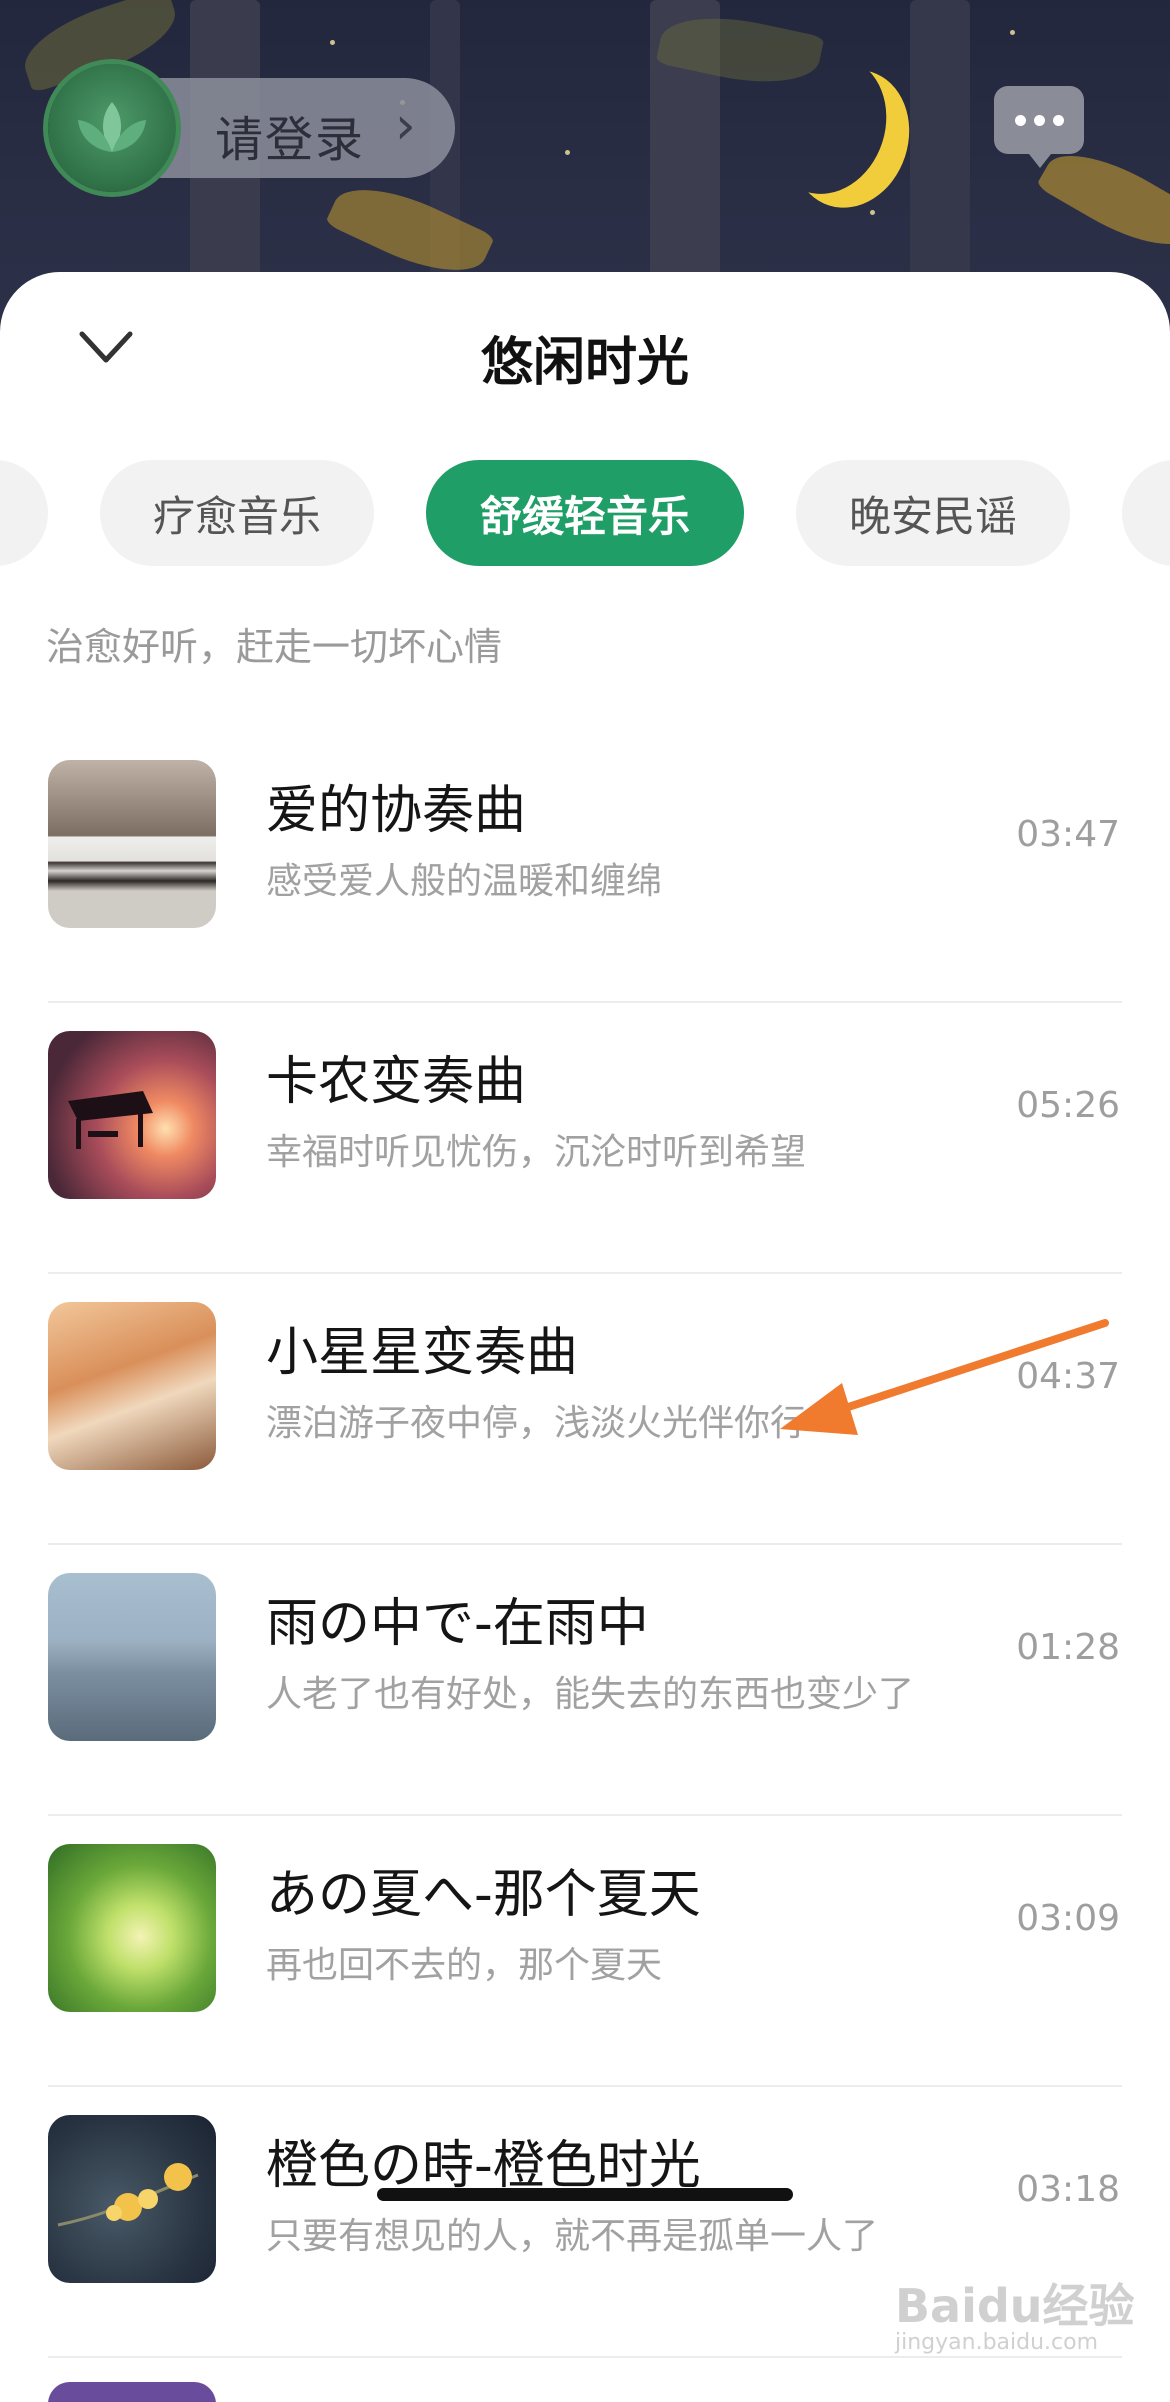  What do you see at coordinates (396, 1082) in the screenshot?
I see `track-title: 卡农变奏曲` at bounding box center [396, 1082].